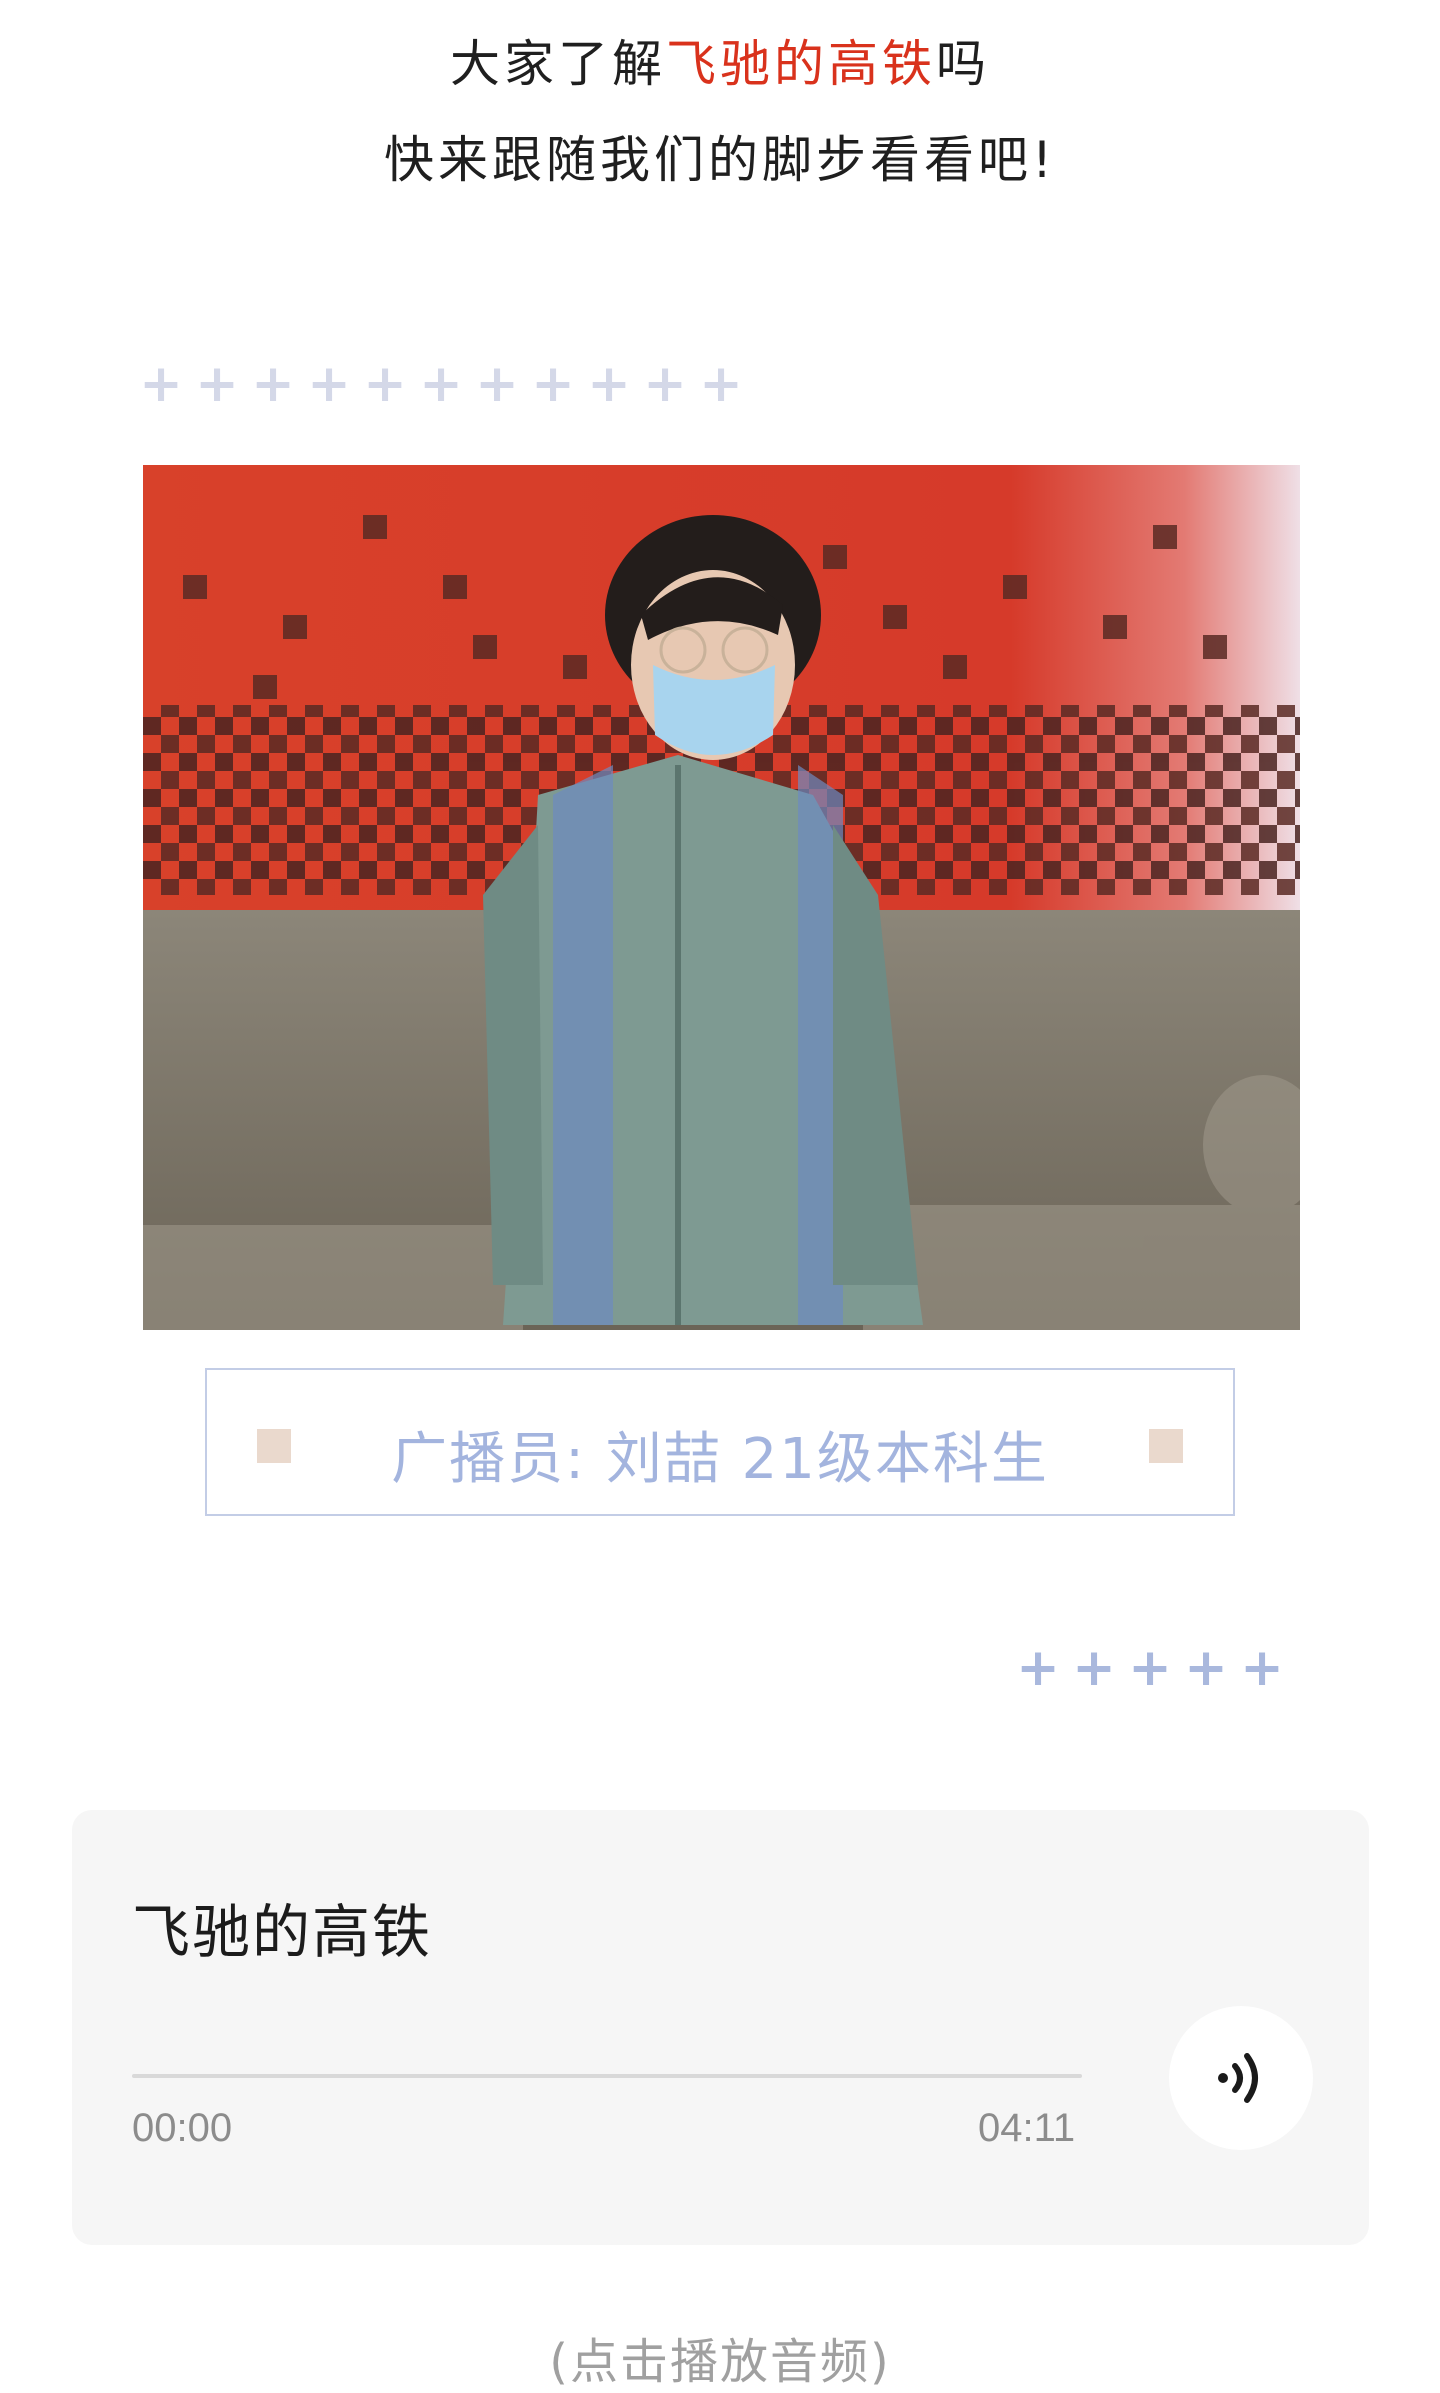 This screenshot has width=1440, height=2393. What do you see at coordinates (801, 64) in the screenshot?
I see `intro-highlight: 飞驰的高铁` at bounding box center [801, 64].